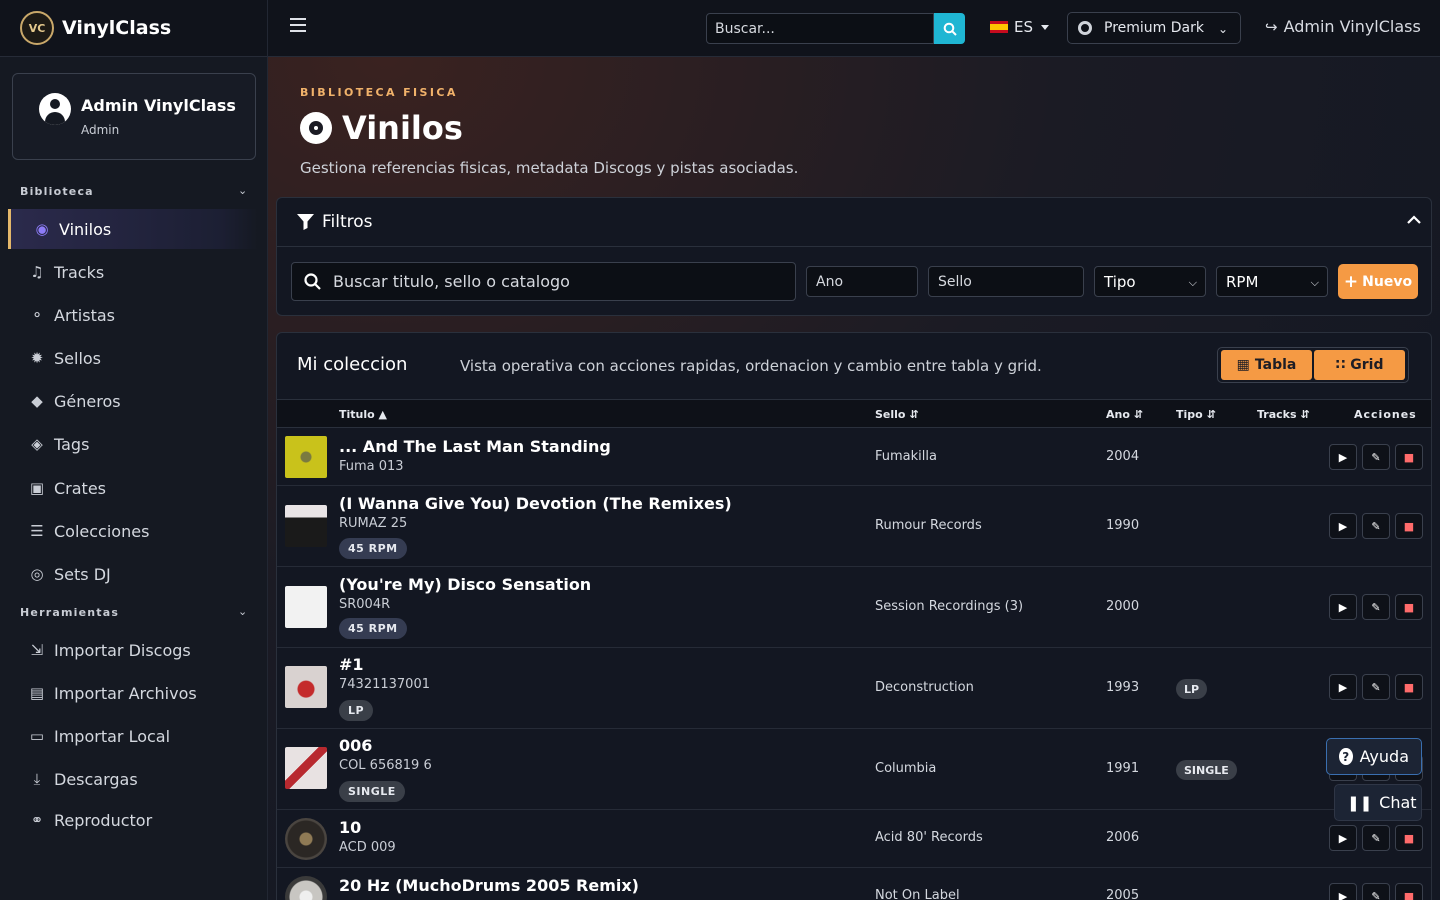 The height and width of the screenshot is (900, 1440). I want to click on sidebar-item-colecciones: ☰ Colecciones, so click(133, 531).